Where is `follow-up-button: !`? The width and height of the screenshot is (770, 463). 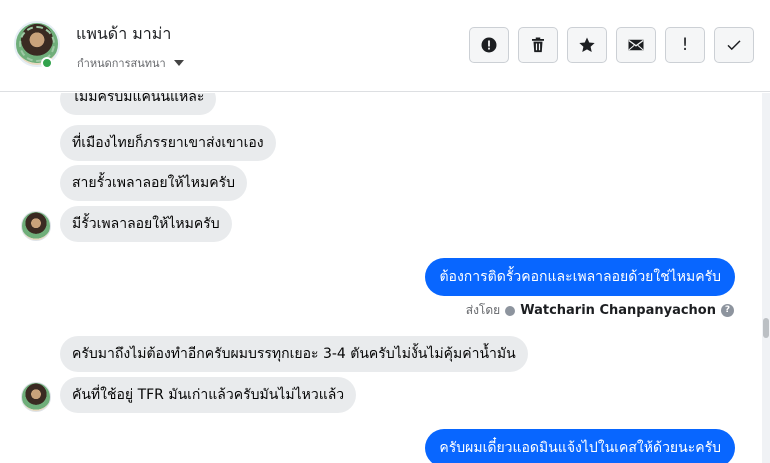 follow-up-button: ! is located at coordinates (685, 45).